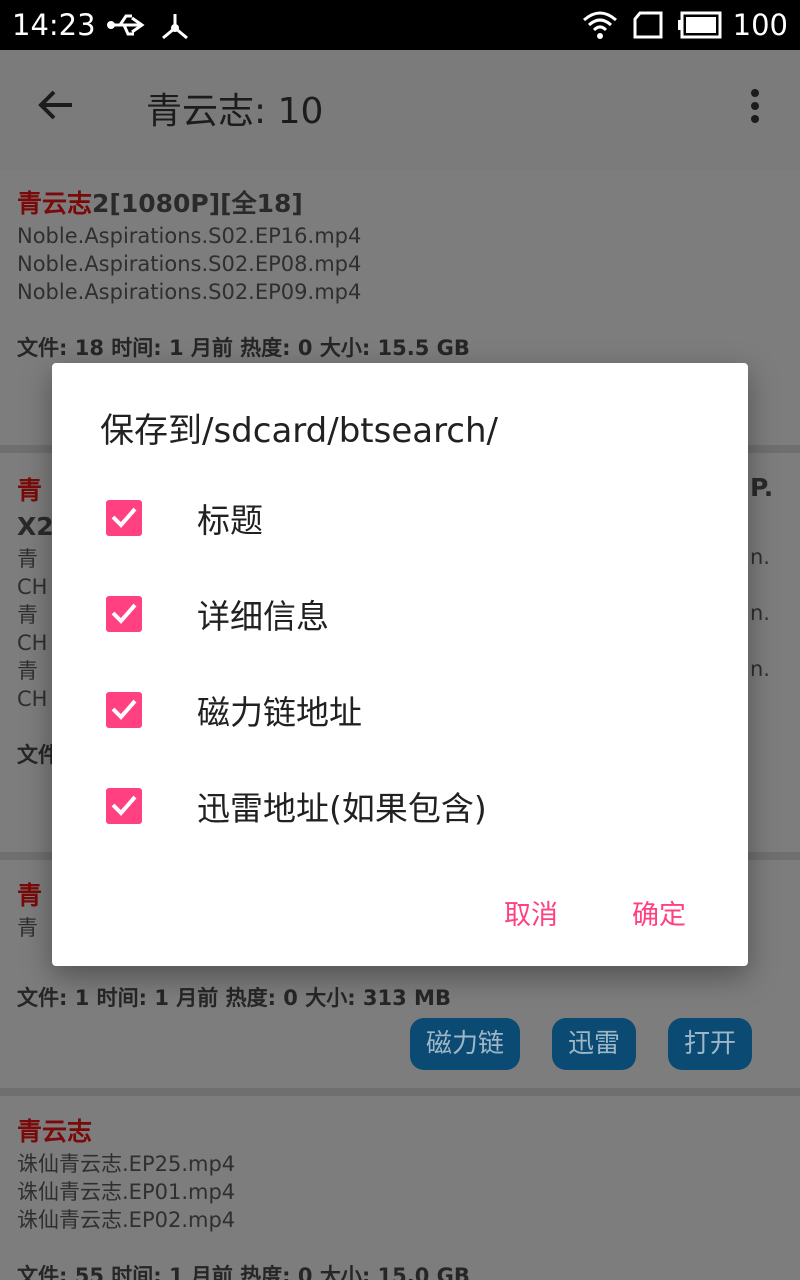  Describe the element at coordinates (243, 1272) in the screenshot. I see `result-meta: 文件: 55 时间: 1 月前 热度: 0 大小: 15.0 GB` at that location.